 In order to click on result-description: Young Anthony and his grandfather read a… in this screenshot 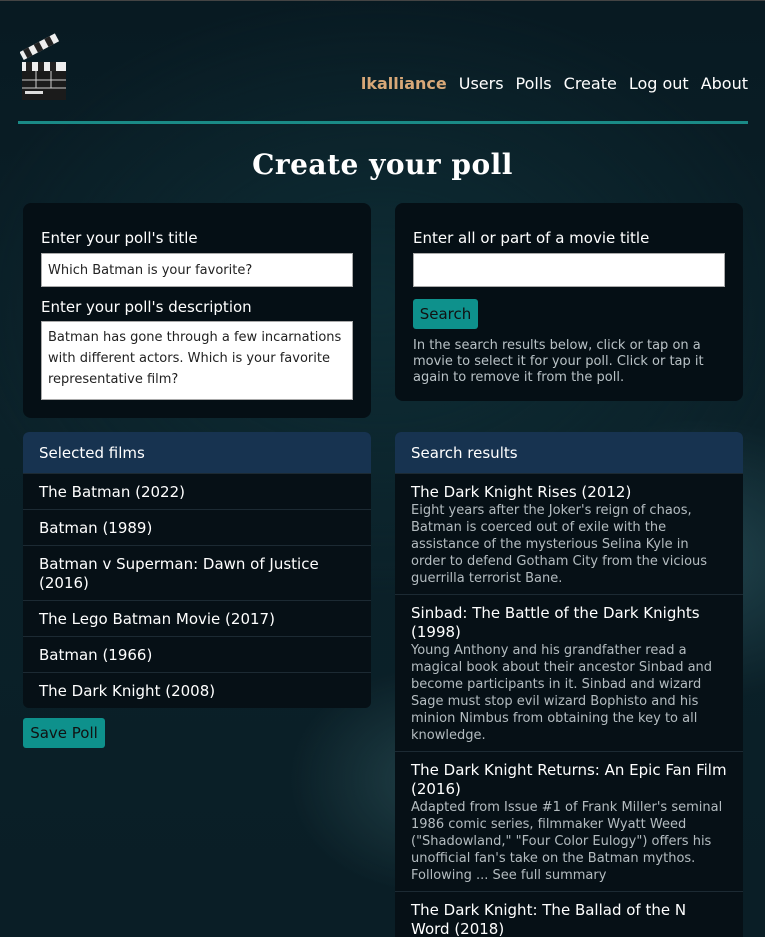, I will do `click(562, 693)`.